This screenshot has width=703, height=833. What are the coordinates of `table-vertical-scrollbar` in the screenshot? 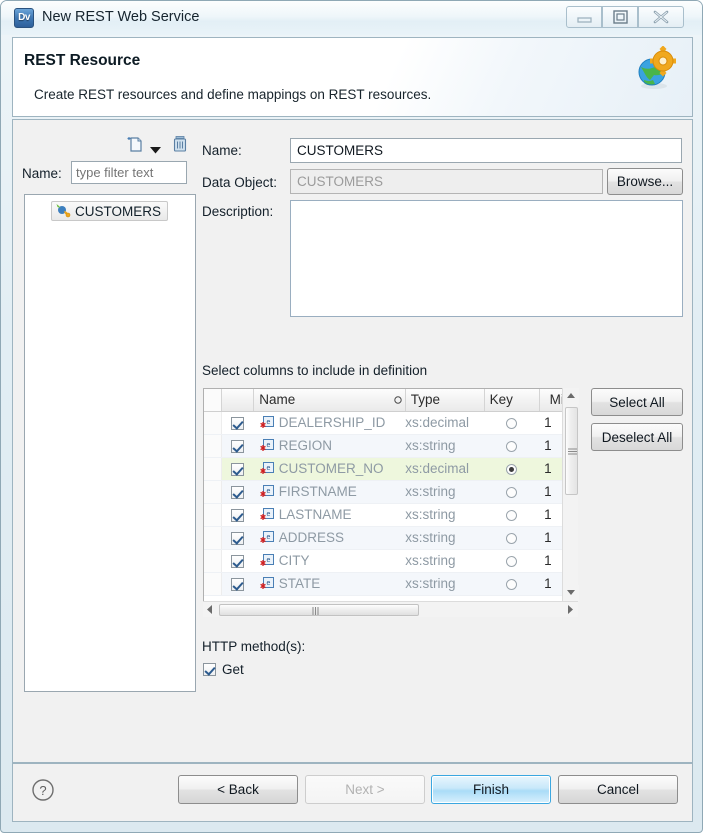 It's located at (570, 494).